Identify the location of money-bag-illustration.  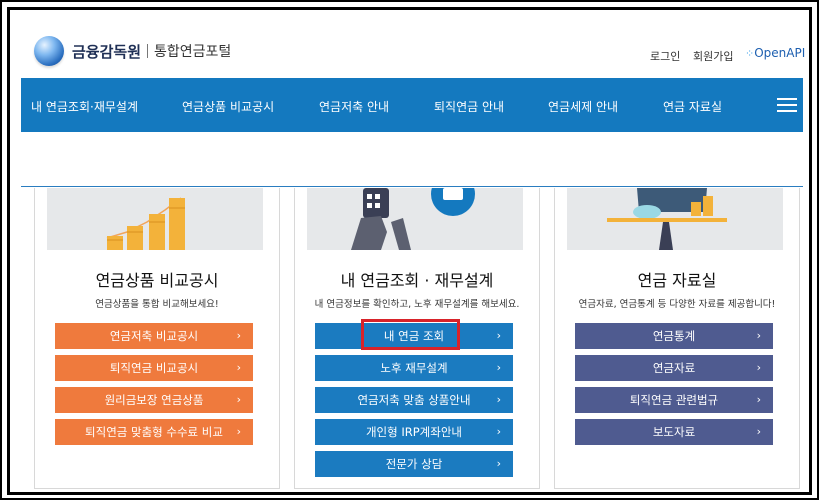
(675, 219).